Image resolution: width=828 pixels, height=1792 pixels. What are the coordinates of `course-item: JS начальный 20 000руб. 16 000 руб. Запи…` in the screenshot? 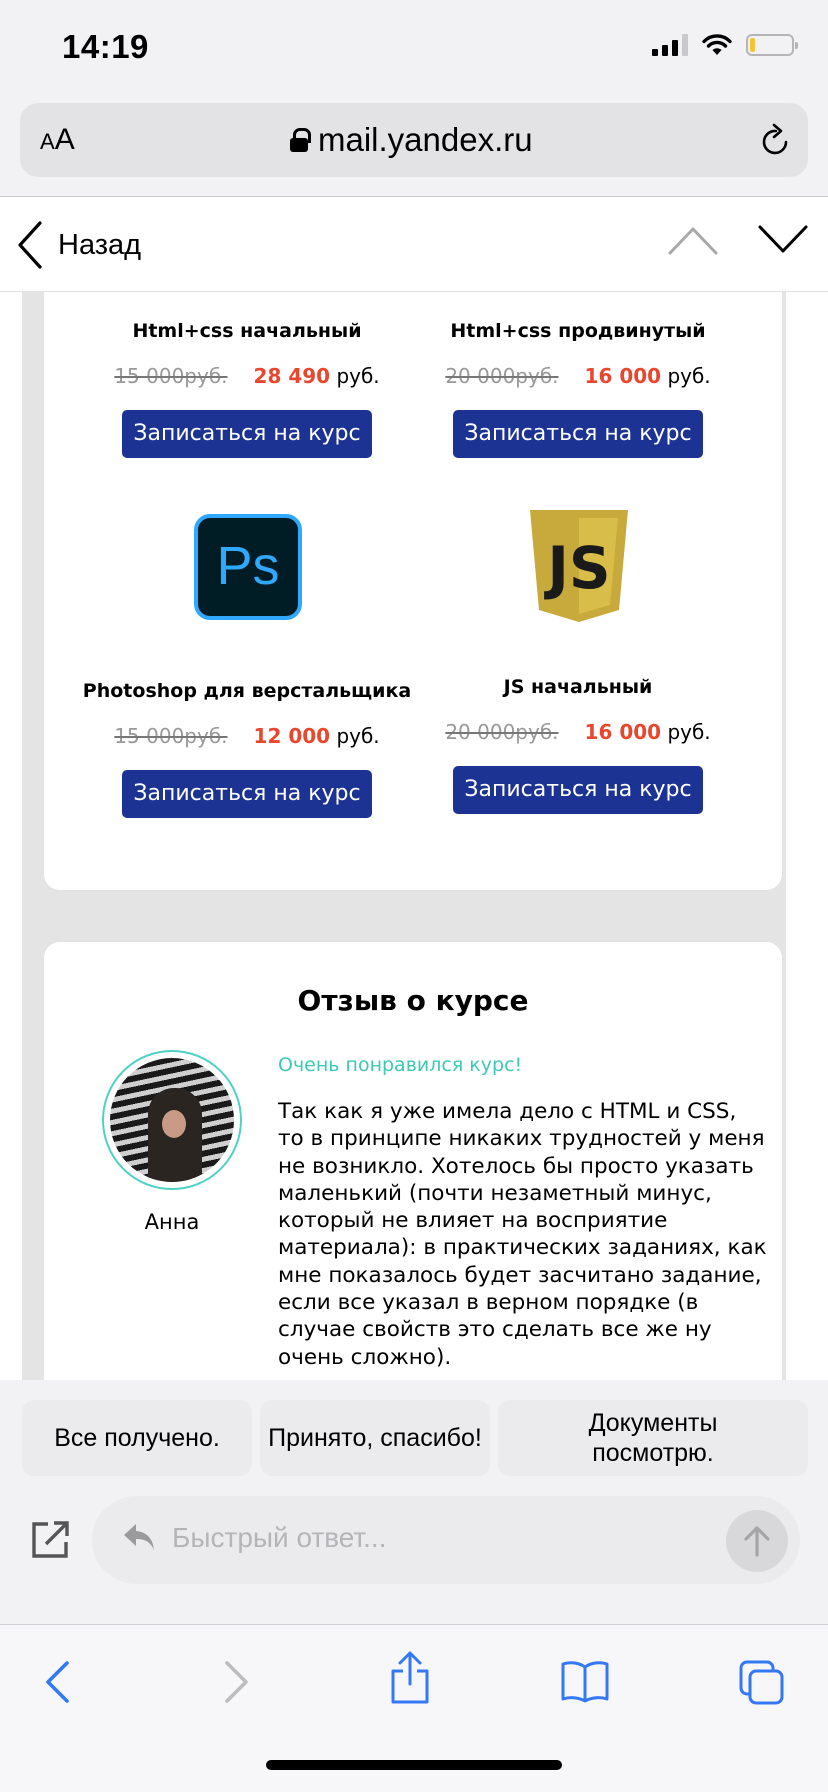 It's located at (578, 745).